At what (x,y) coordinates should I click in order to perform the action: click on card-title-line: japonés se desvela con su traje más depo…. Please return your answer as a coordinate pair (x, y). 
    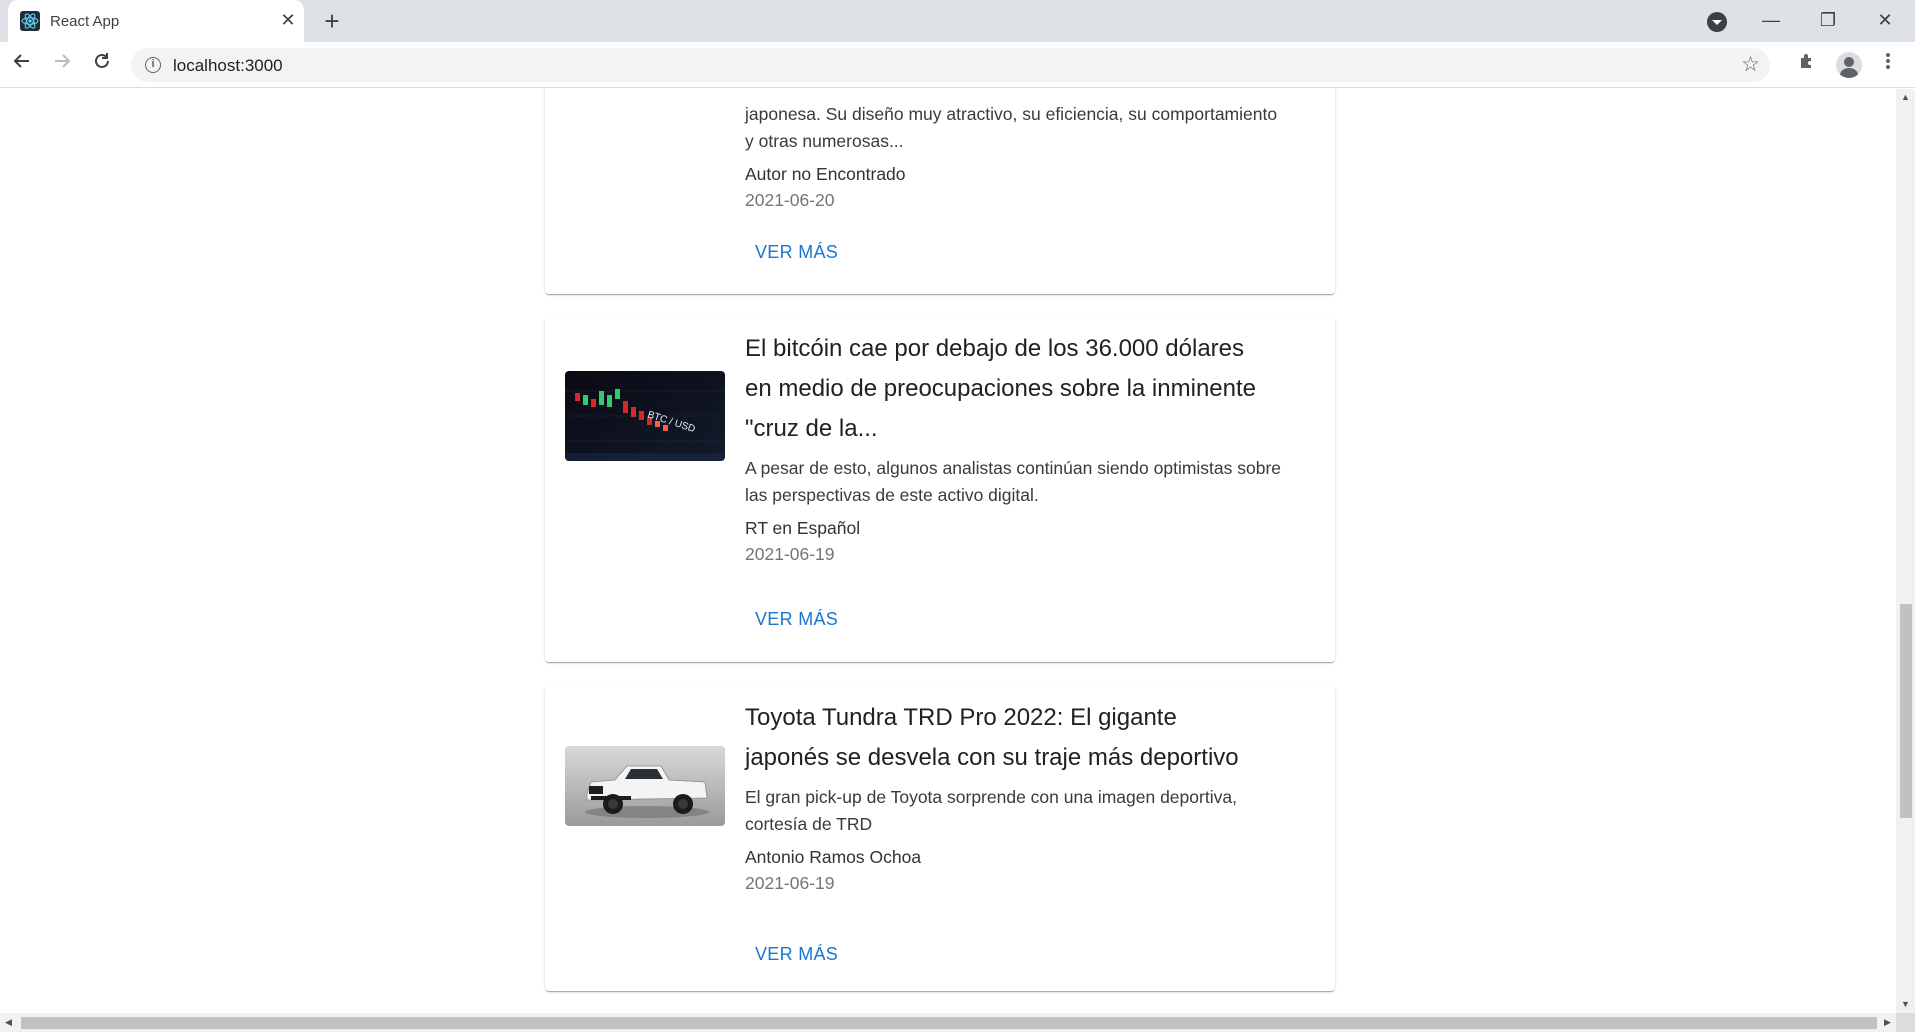
    Looking at the image, I should click on (992, 757).